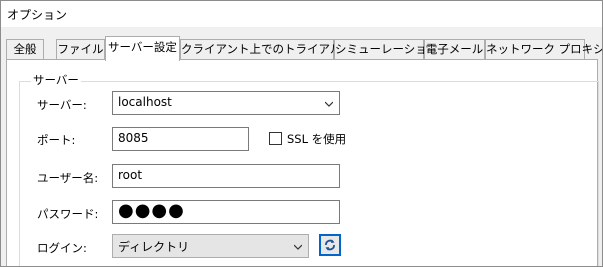 Image resolution: width=603 pixels, height=267 pixels. I want to click on title-bar: オプション, so click(301, 14).